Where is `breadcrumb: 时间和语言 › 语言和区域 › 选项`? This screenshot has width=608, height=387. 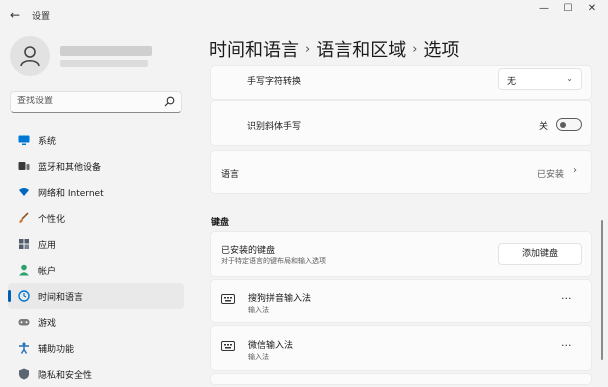 breadcrumb: 时间和语言 › 语言和区域 › 选项 is located at coordinates (334, 49).